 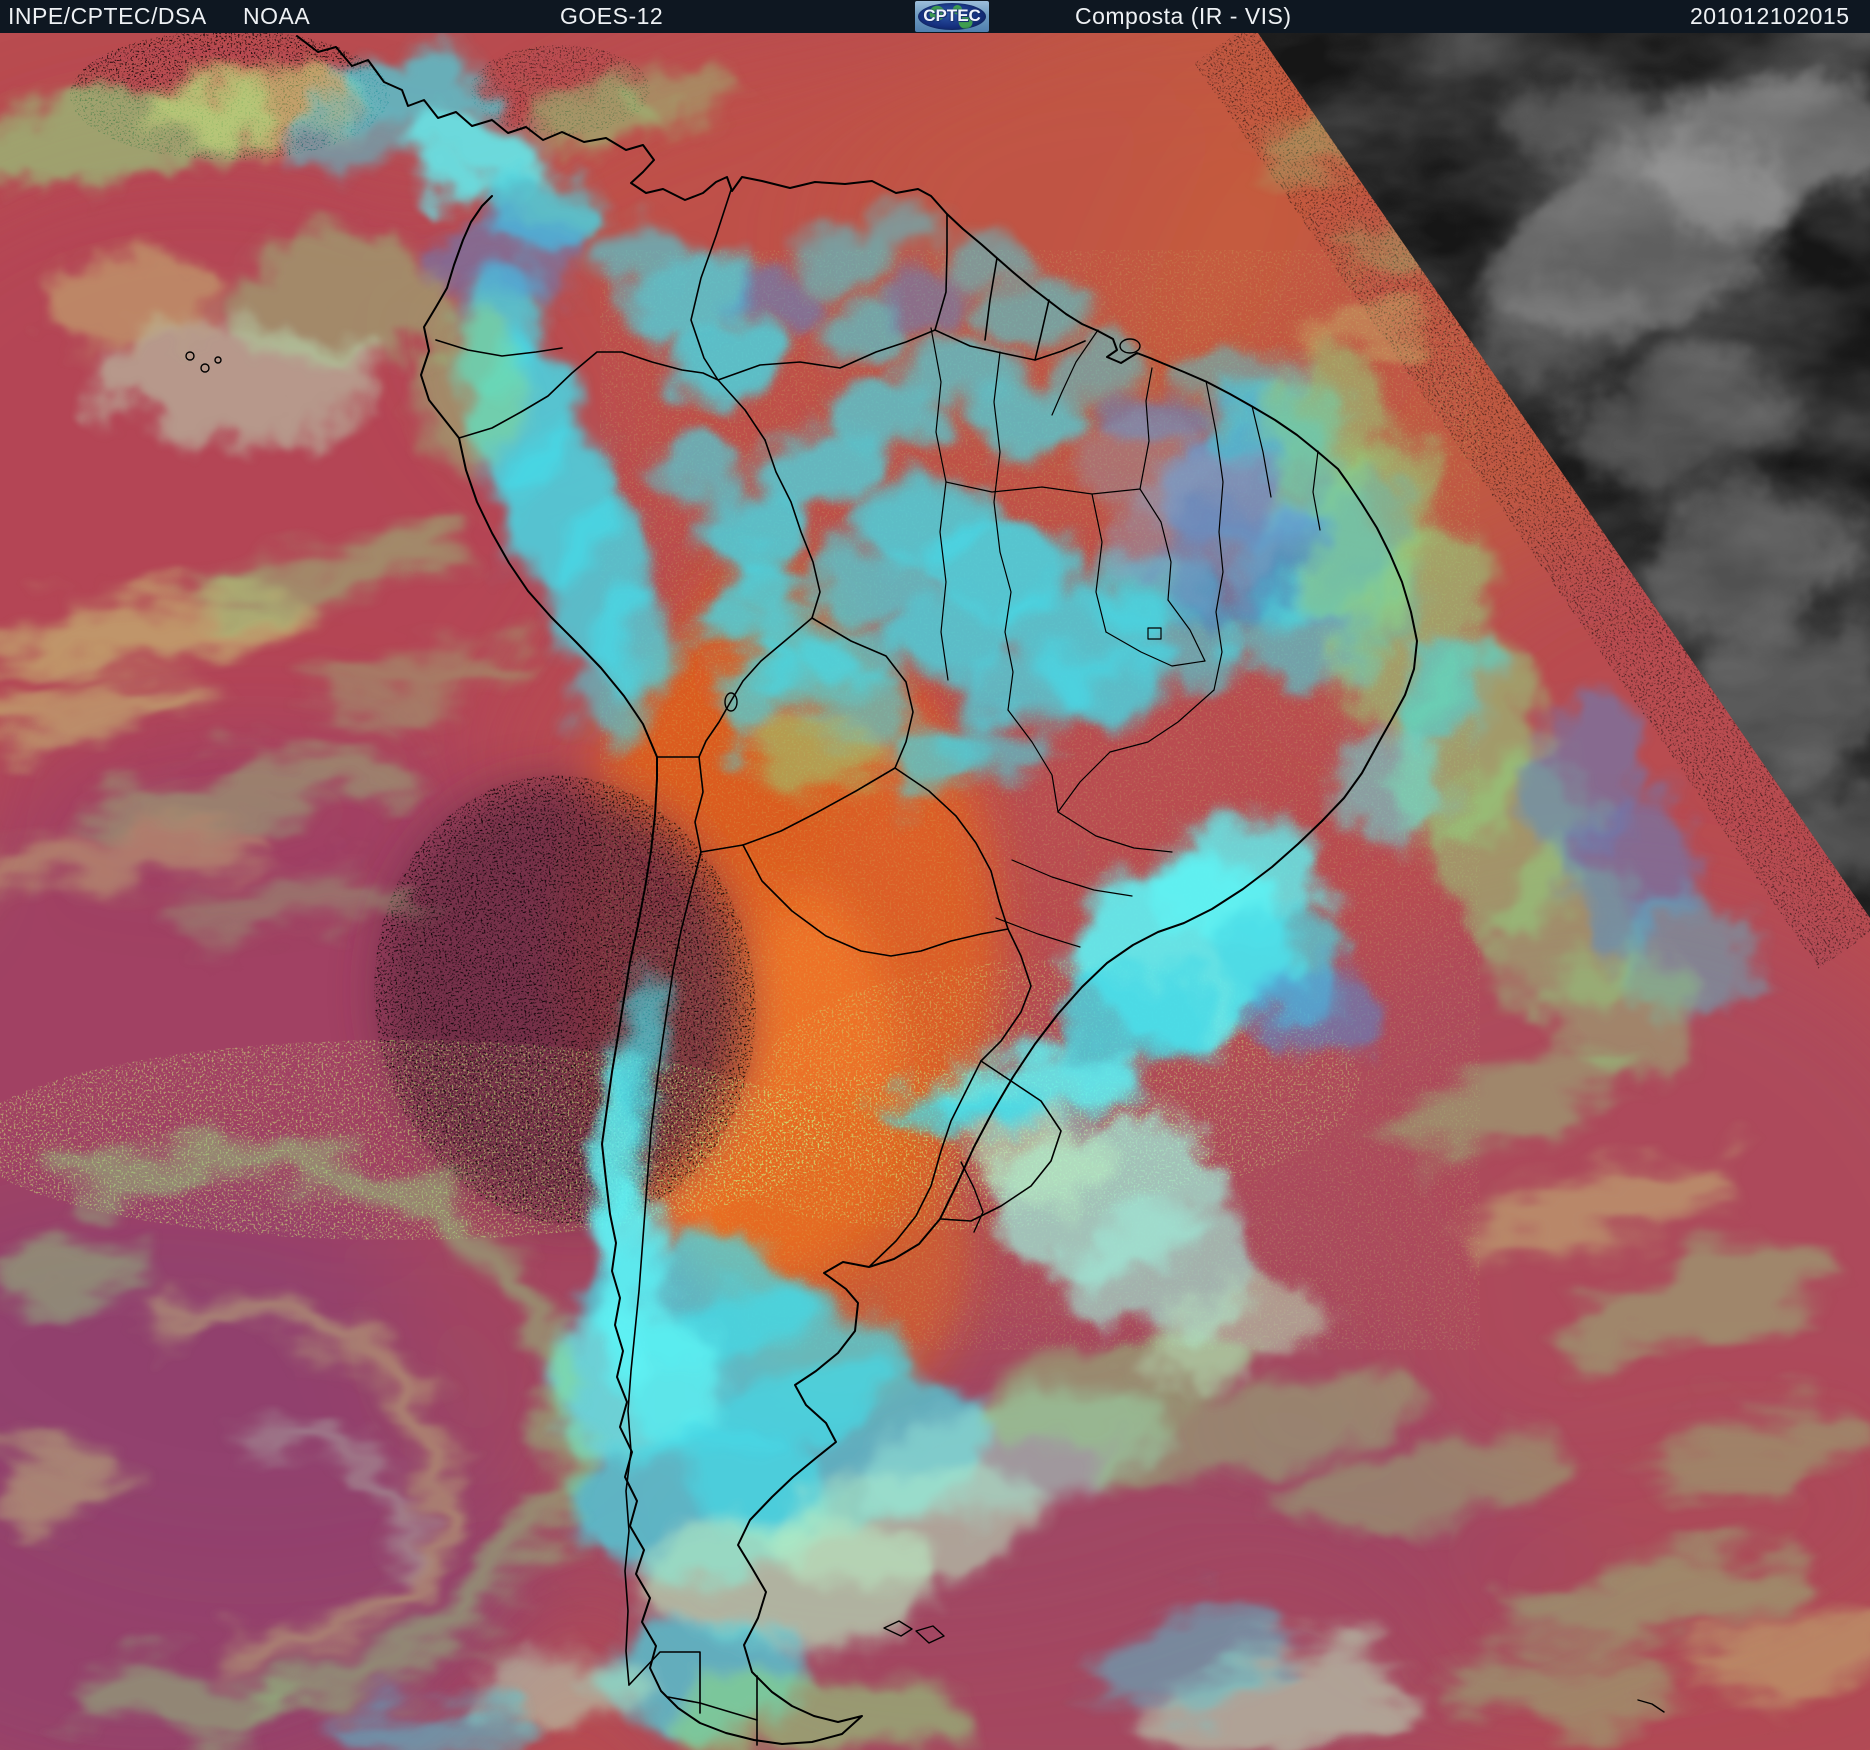 I want to click on agency-label: INPE/CPTEC/DSA, so click(x=107, y=16).